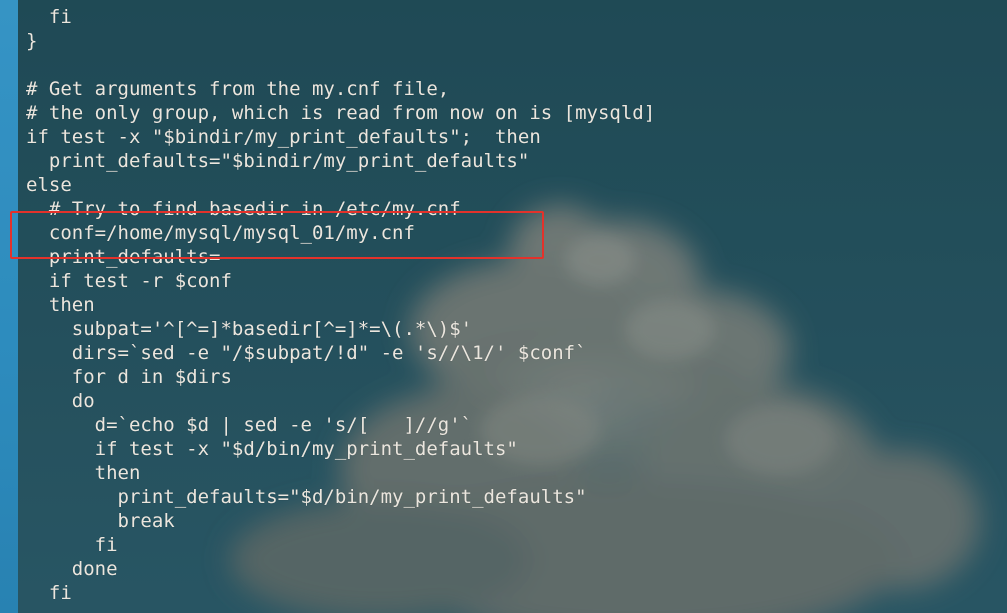 This screenshot has height=613, width=1007. I want to click on code-line: # Get arguments from the my.cnf file,, so click(238, 89).